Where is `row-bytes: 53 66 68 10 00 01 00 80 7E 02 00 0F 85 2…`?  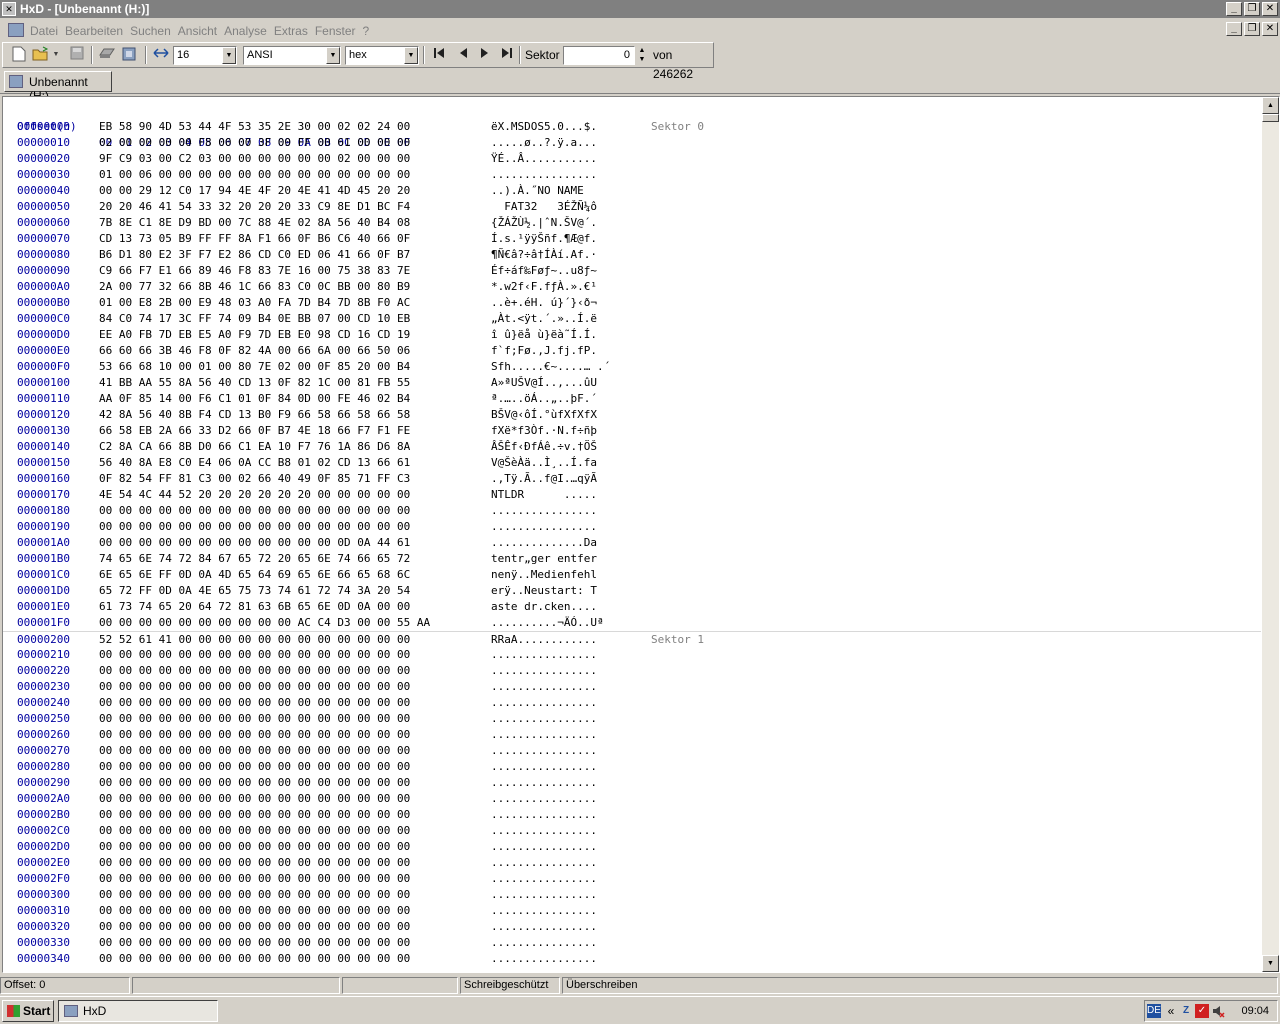
row-bytes: 53 66 68 10 00 01 00 80 7E 02 00 0F 85 2… is located at coordinates (254, 367).